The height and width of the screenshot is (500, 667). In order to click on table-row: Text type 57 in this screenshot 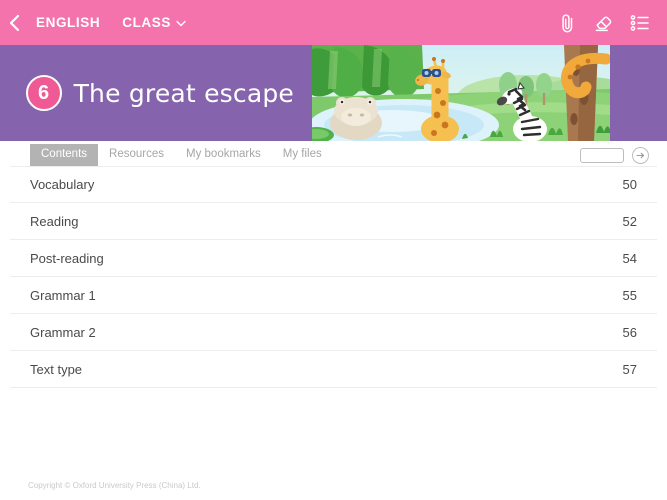, I will do `click(333, 369)`.